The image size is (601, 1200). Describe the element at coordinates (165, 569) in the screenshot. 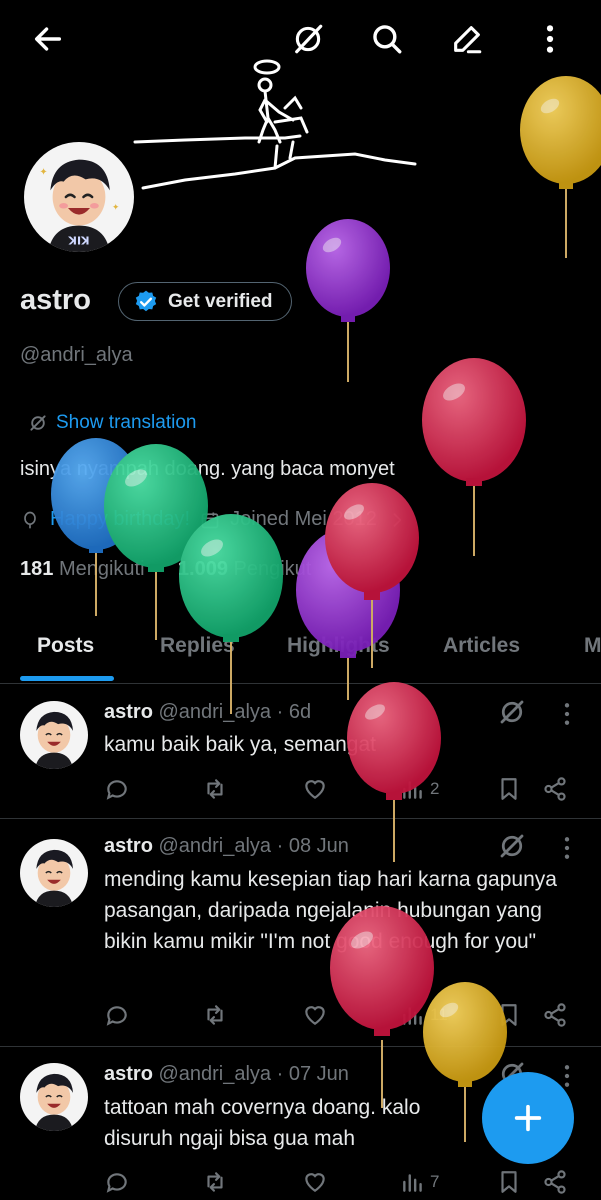

I see `follow-stats: 181 Mengikuti 1.009 Pengikut` at that location.